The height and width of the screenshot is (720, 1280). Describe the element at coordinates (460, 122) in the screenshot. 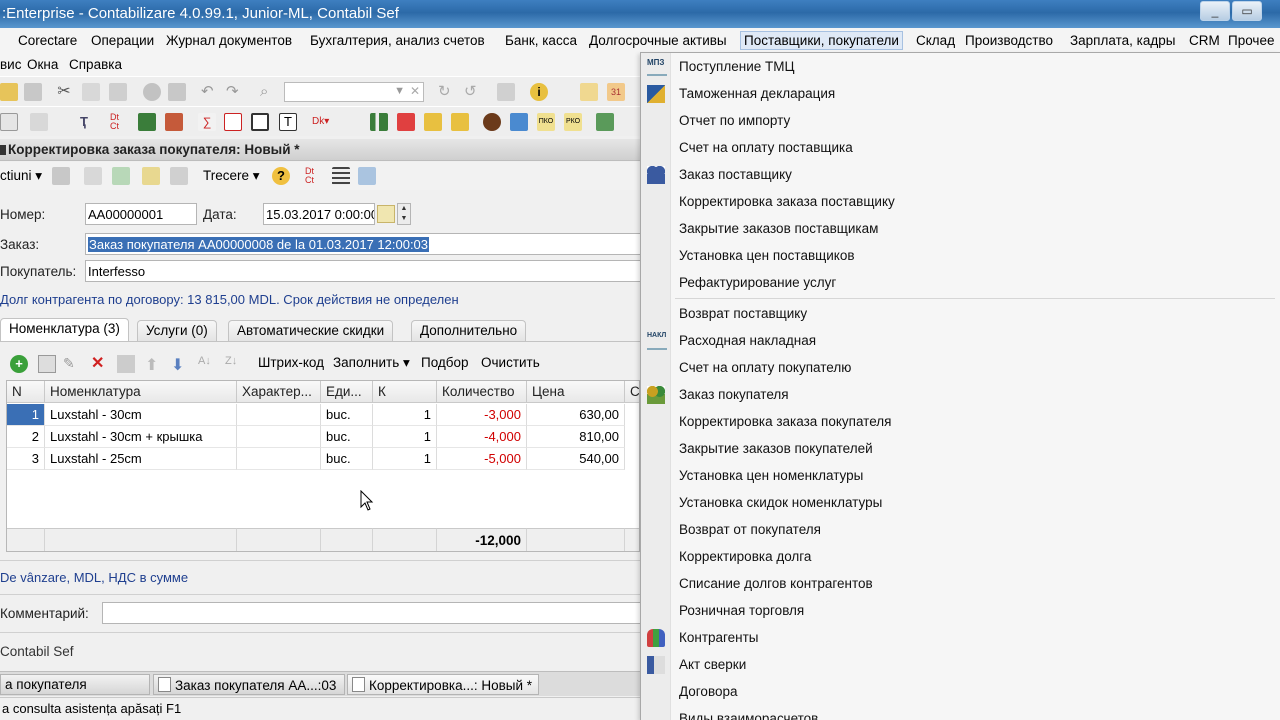

I see `coins-add-icon` at that location.